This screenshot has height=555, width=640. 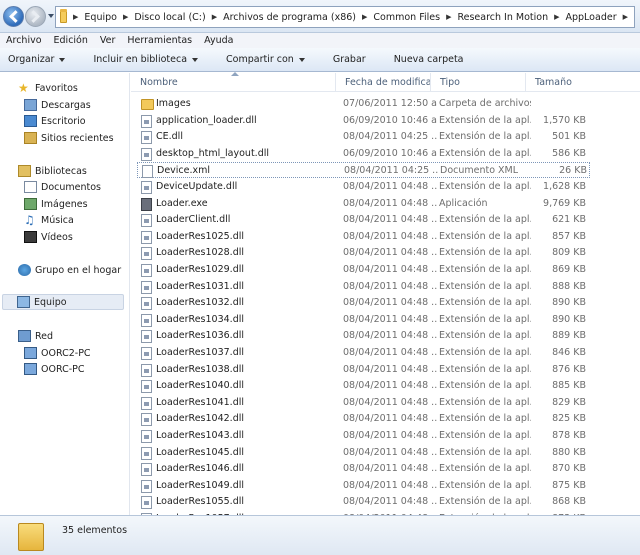 I want to click on nav-recent-places: Sitios recientes, so click(x=79, y=138).